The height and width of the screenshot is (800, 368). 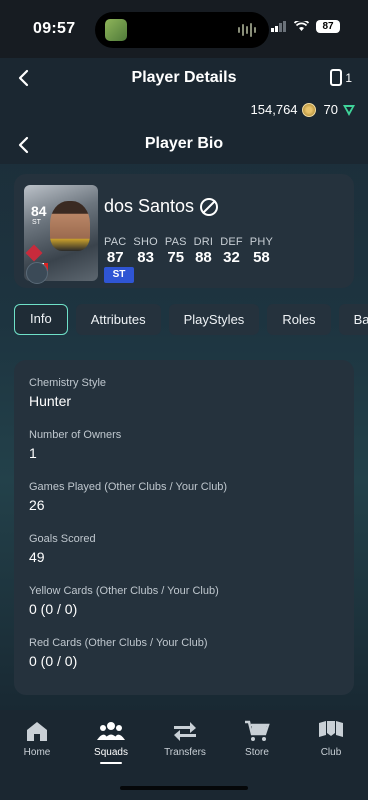 I want to click on stat-dri: DRI 88, so click(x=203, y=251).